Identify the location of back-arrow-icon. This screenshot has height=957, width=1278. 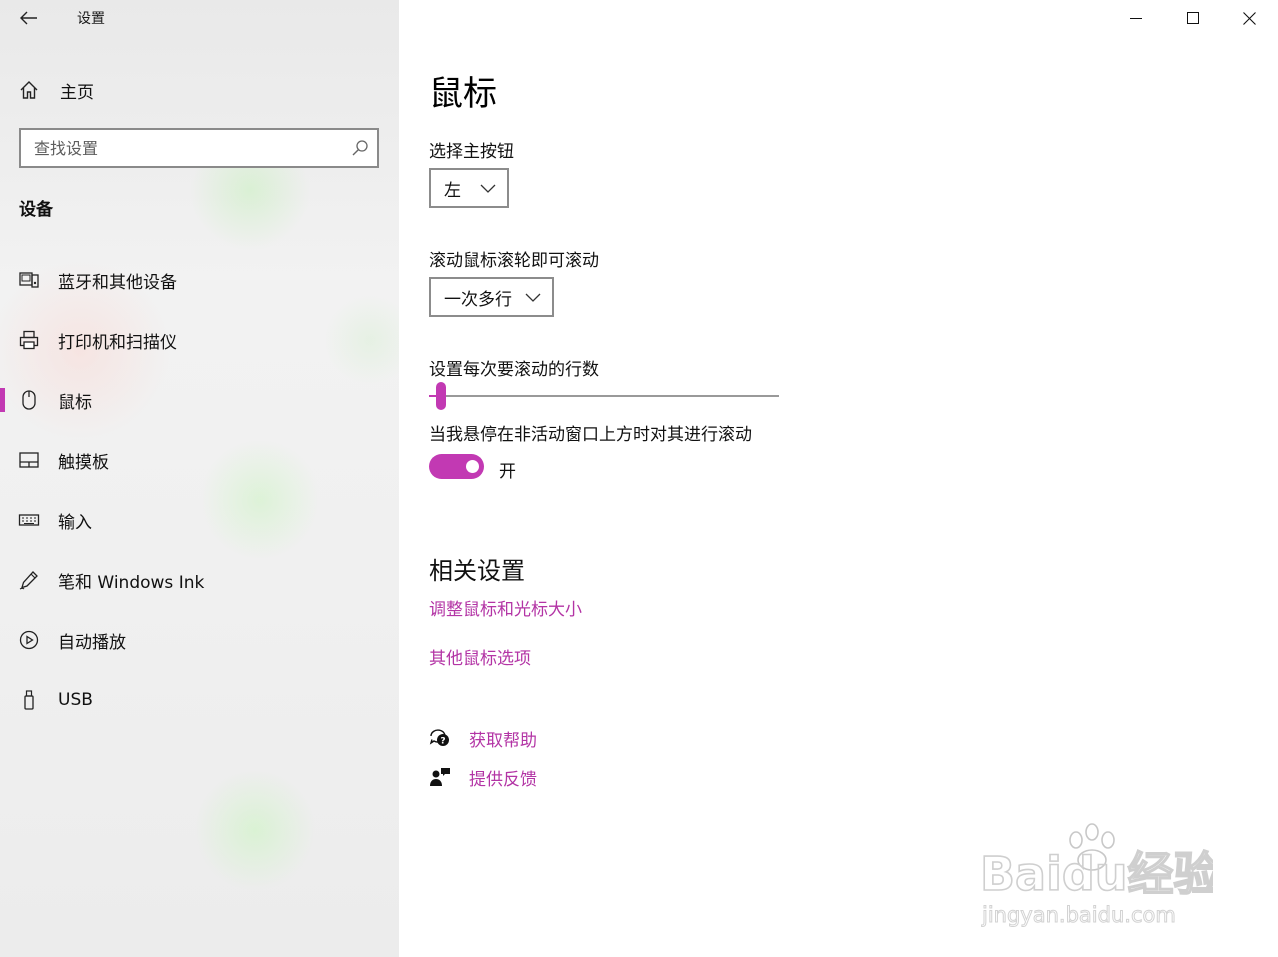
(28, 18).